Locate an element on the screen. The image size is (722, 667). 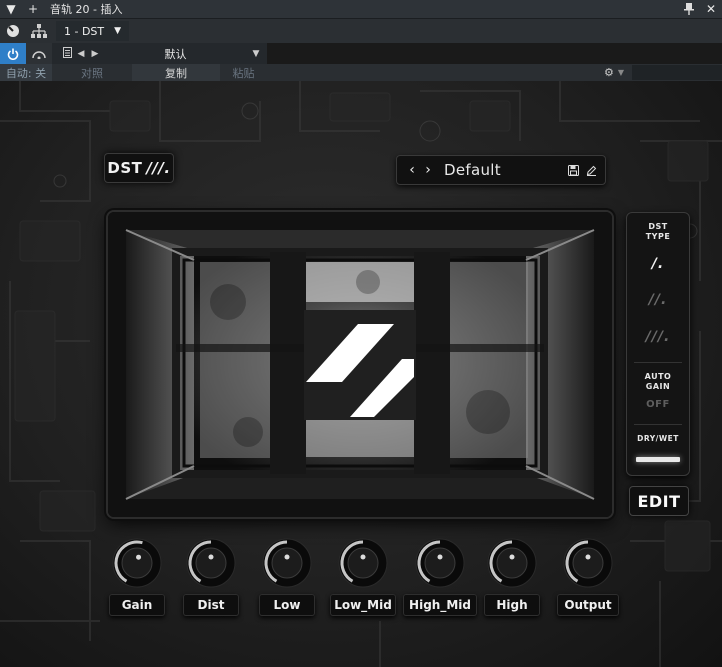
plugin-preset-bar: ‹ › Default is located at coordinates (501, 170).